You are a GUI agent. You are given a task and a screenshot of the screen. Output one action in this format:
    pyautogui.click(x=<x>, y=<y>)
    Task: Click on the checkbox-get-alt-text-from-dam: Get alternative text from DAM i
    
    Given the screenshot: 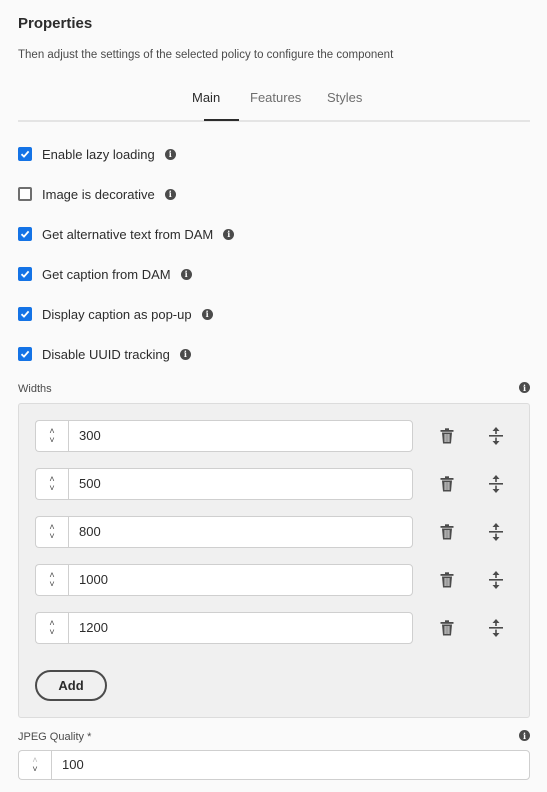 What is the action you would take?
    pyautogui.click(x=126, y=234)
    